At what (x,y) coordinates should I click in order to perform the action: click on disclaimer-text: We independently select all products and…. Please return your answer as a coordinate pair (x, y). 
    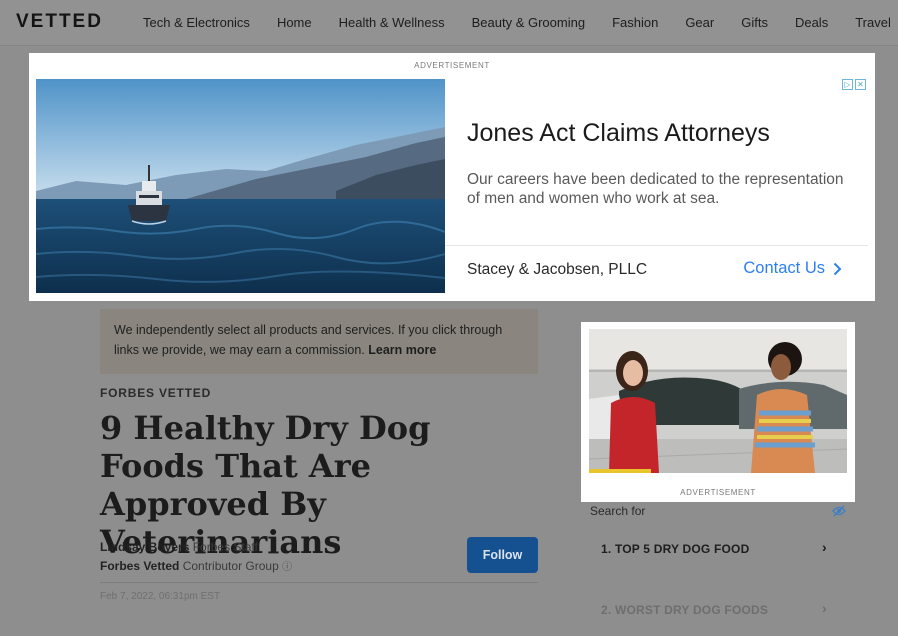
    Looking at the image, I should click on (308, 340).